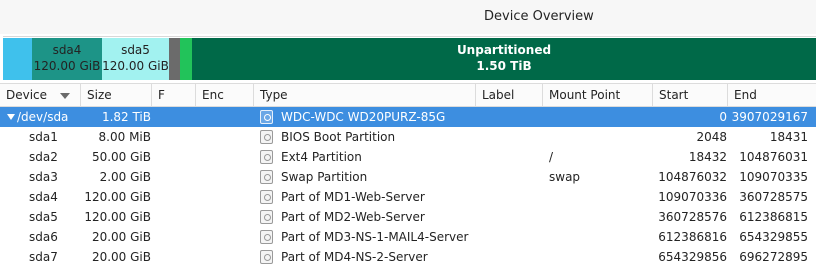 The height and width of the screenshot is (269, 816). I want to click on column-header-device: Device, so click(40, 95).